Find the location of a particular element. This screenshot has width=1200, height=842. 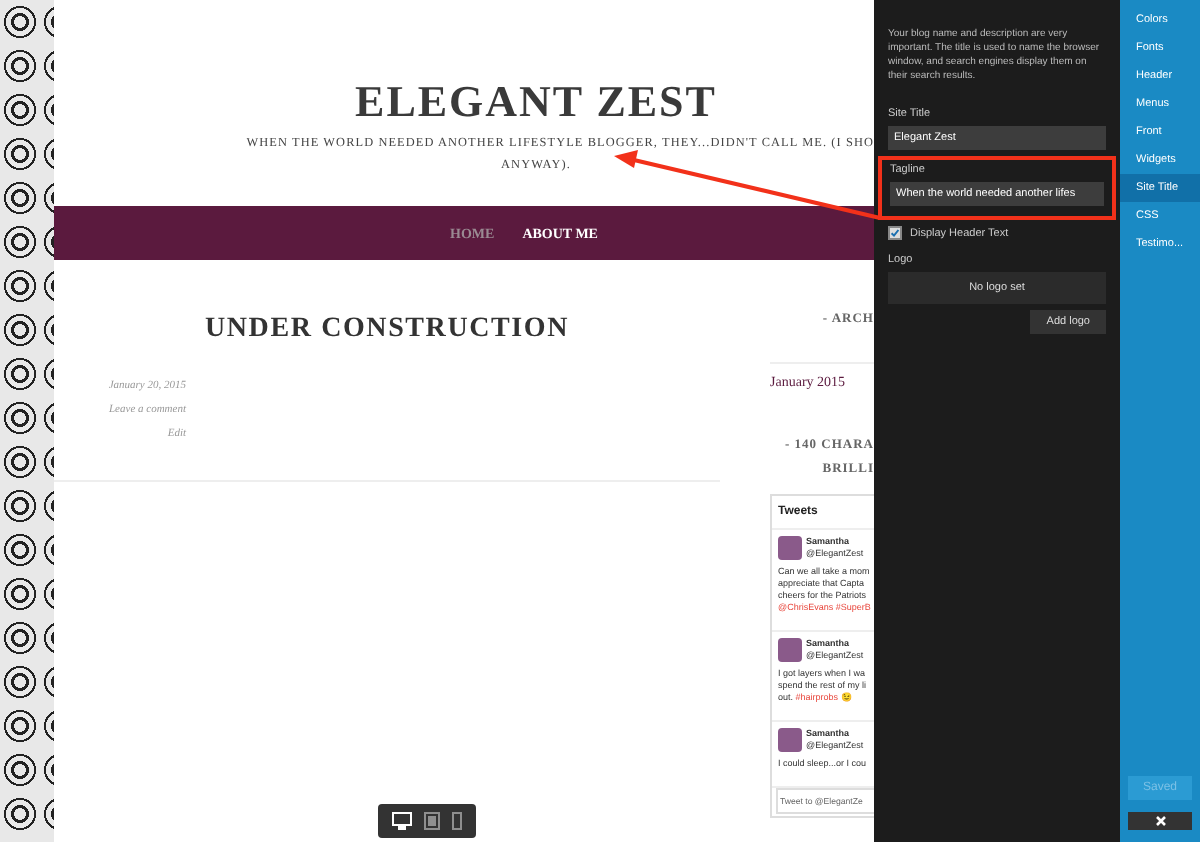

close-icon is located at coordinates (1160, 821).